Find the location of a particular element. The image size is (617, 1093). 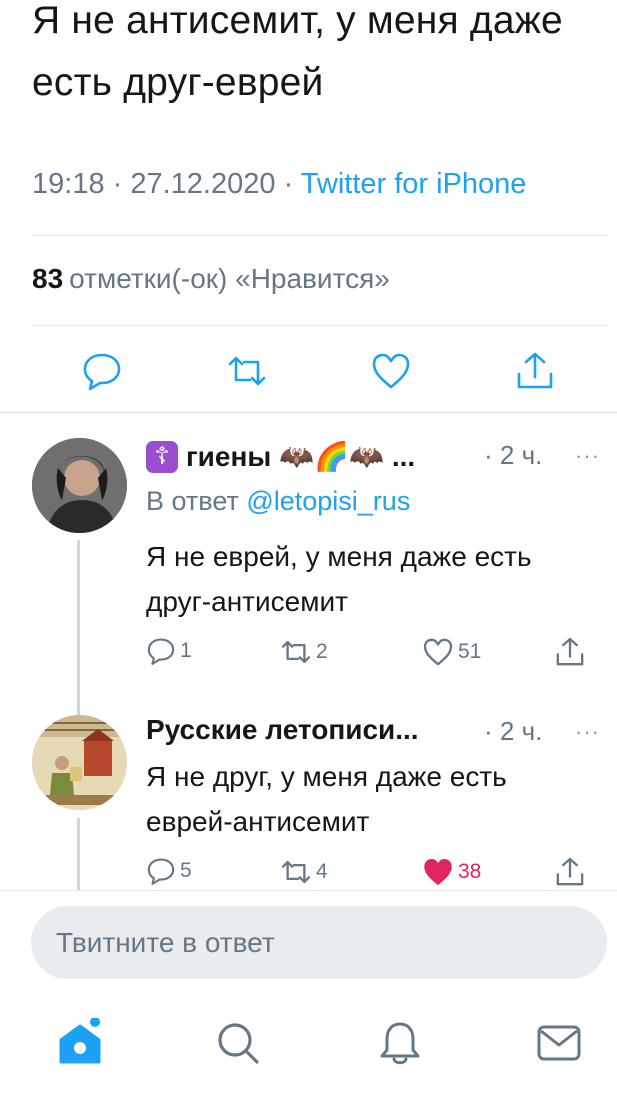

like-count: 38 is located at coordinates (470, 871).